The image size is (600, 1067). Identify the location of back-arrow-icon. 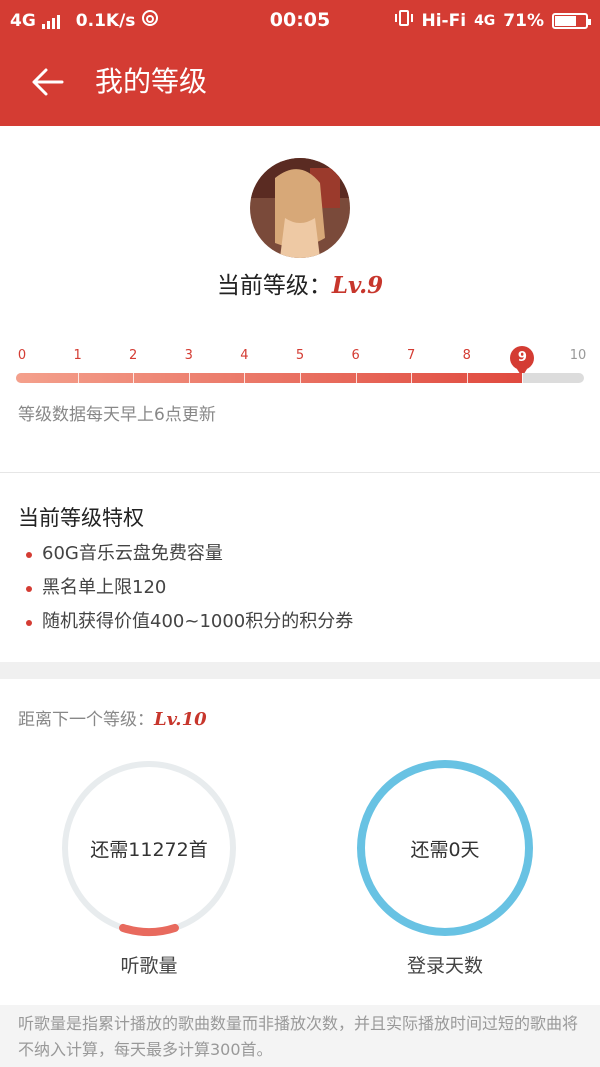
(48, 82).